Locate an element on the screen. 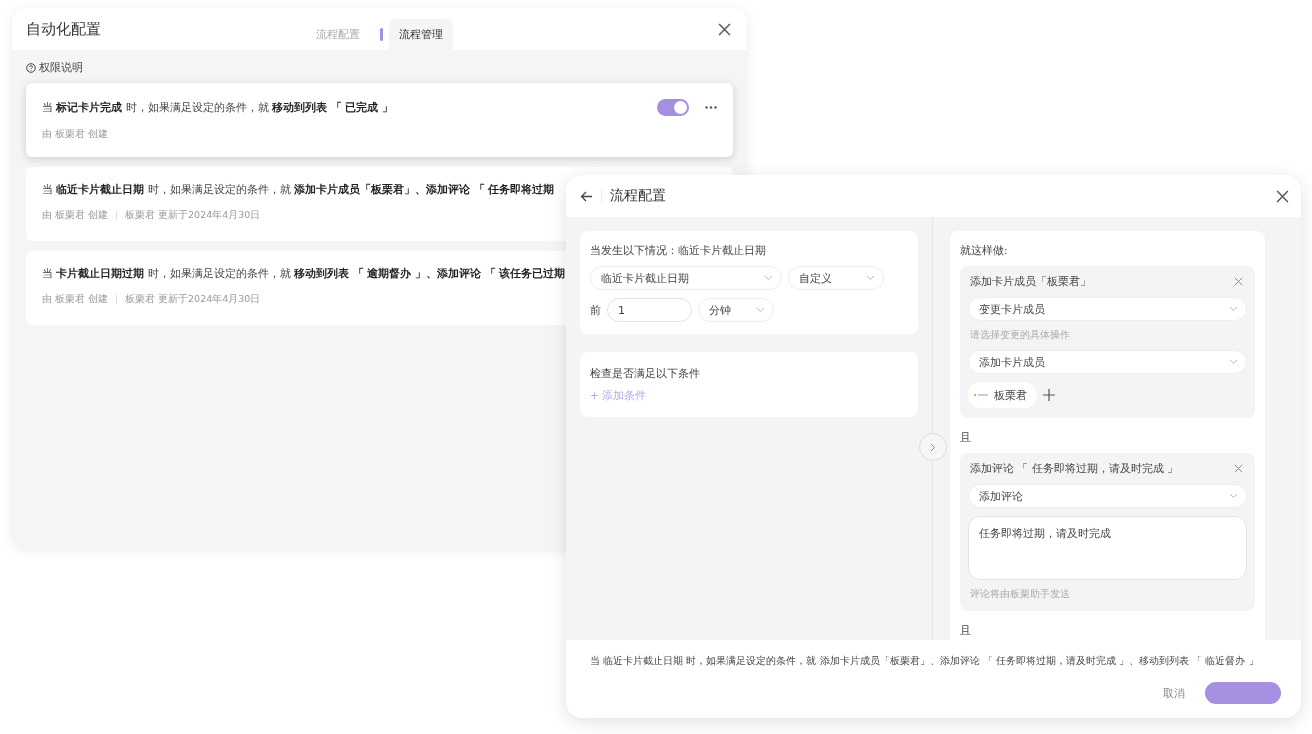 The width and height of the screenshot is (1312, 734). help-icon is located at coordinates (31, 67).